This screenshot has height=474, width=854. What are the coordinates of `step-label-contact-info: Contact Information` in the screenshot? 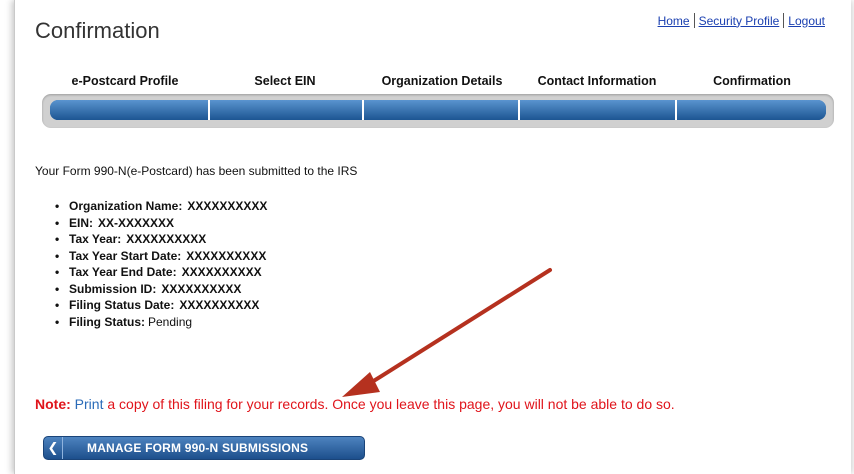 It's located at (597, 81).